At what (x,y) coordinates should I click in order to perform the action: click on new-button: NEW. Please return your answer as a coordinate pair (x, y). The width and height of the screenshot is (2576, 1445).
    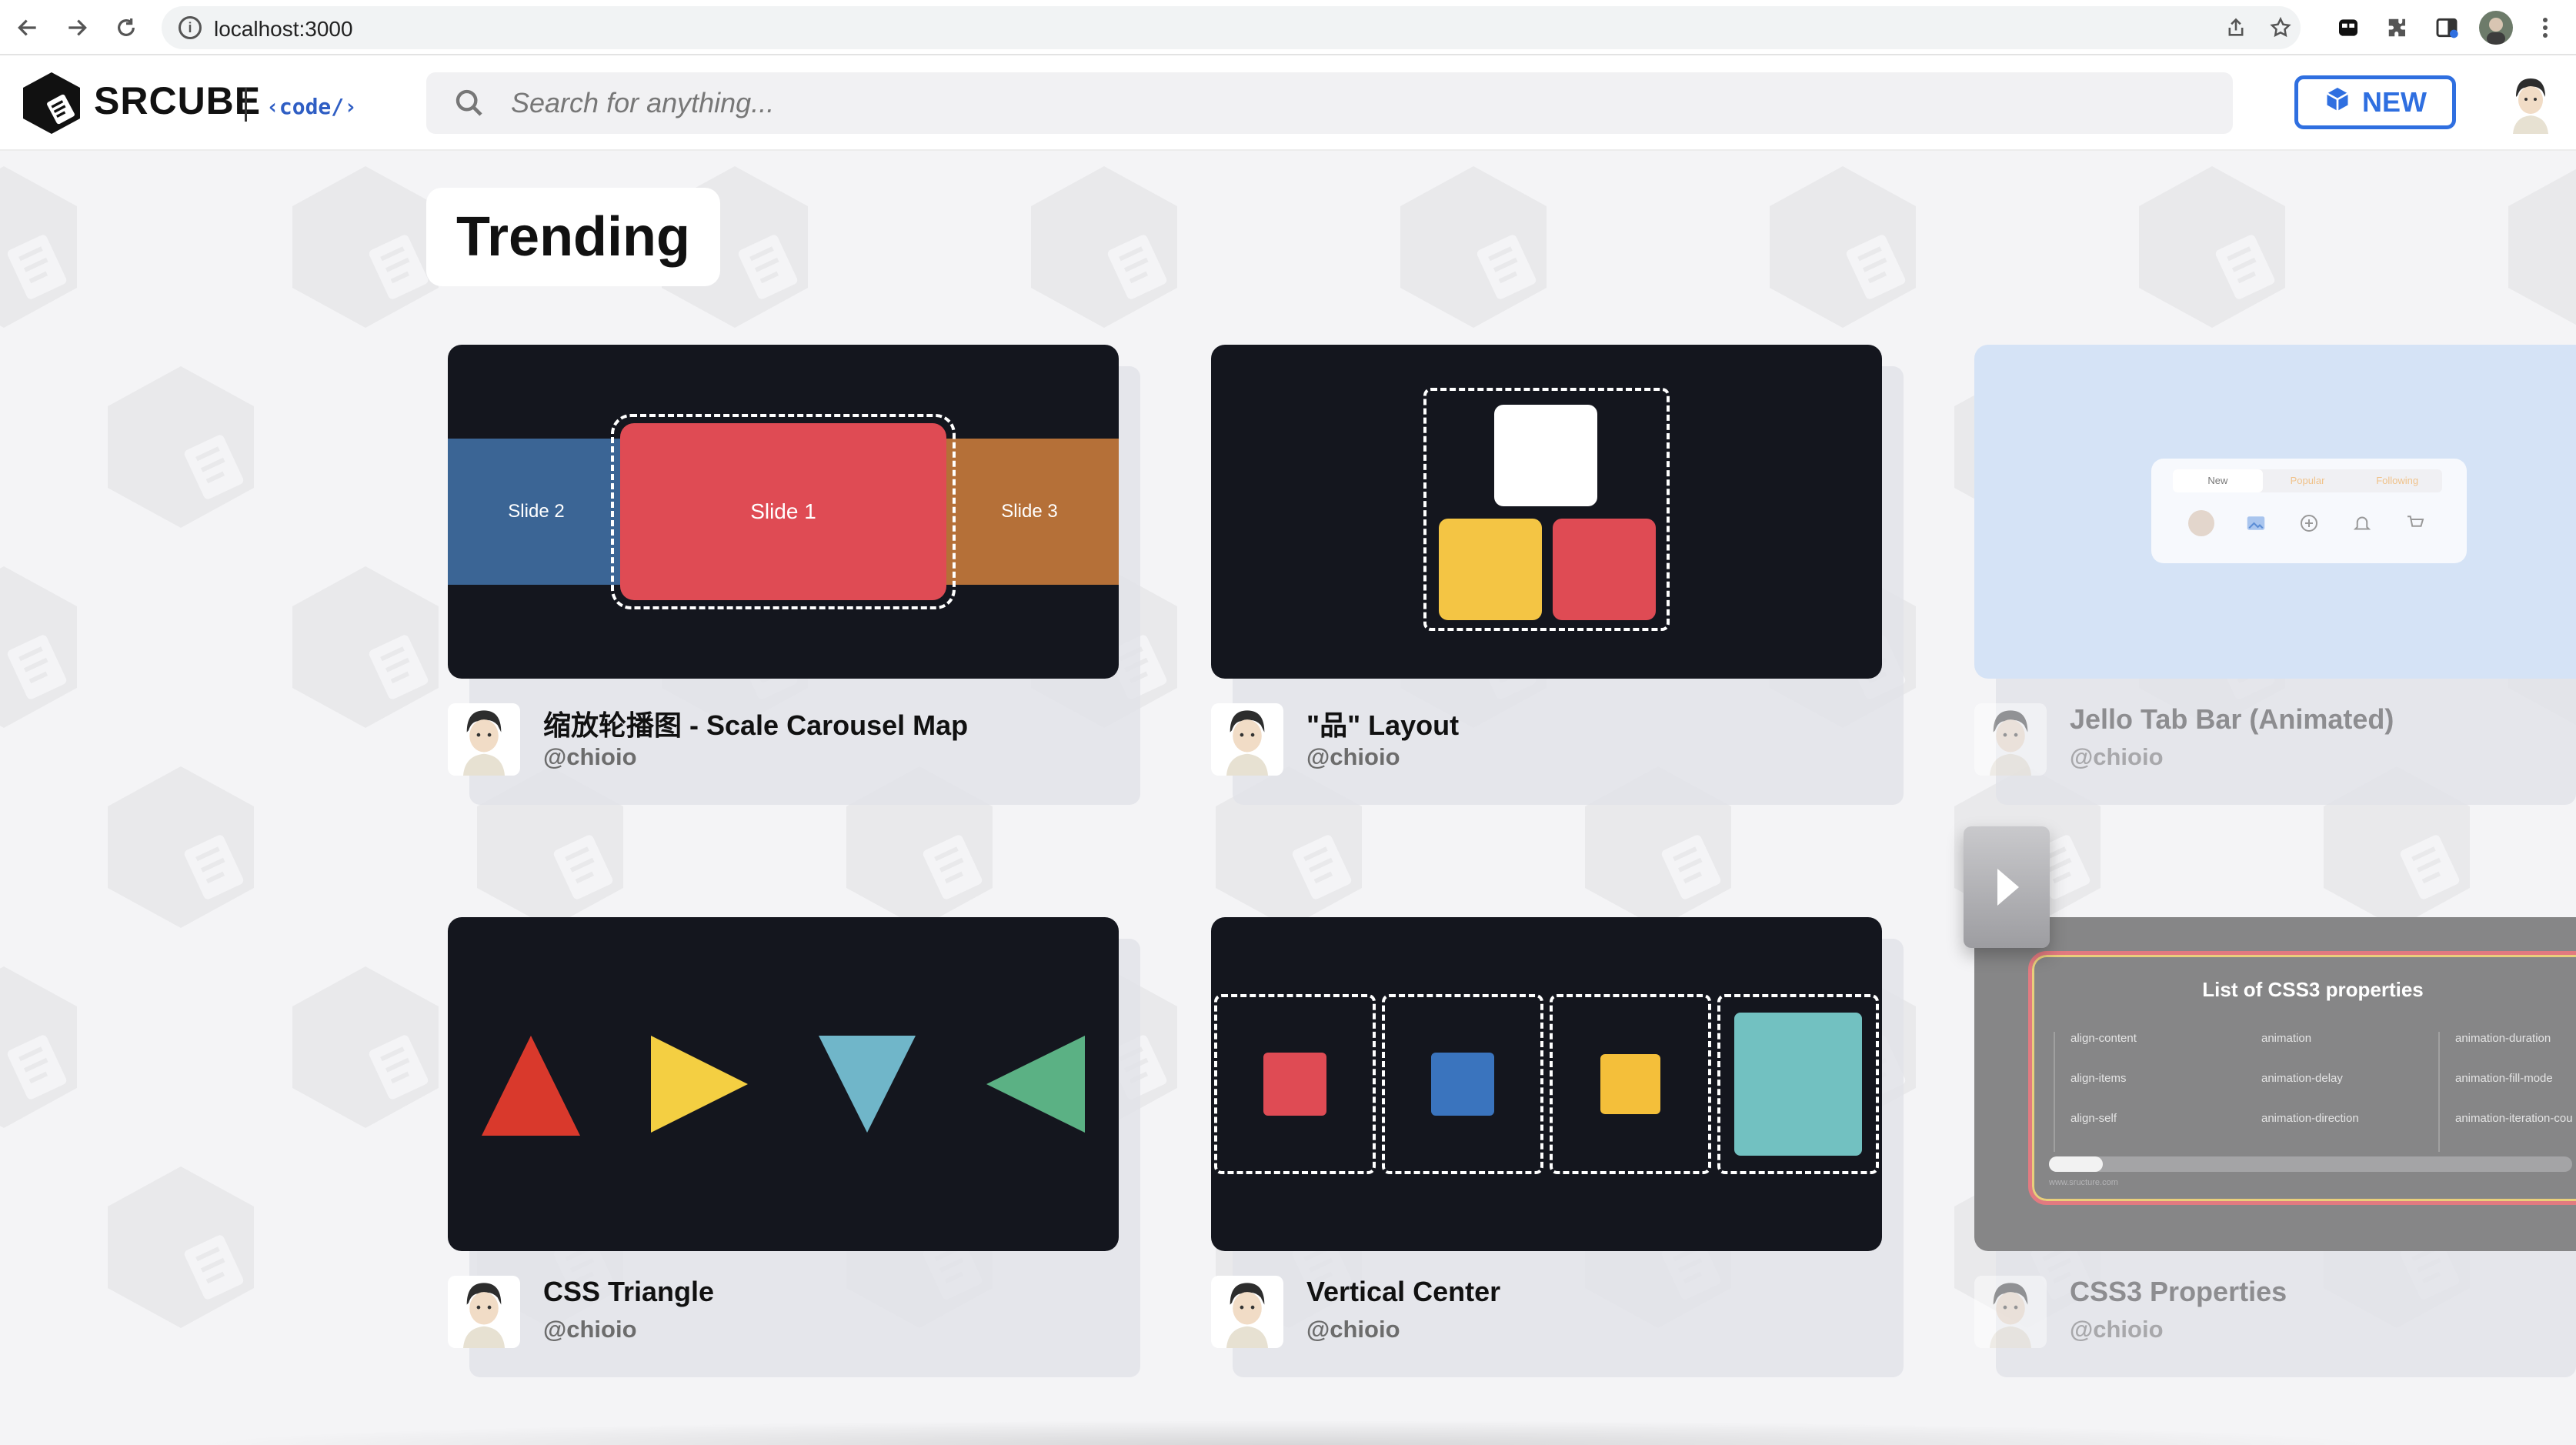
    Looking at the image, I should click on (2375, 102).